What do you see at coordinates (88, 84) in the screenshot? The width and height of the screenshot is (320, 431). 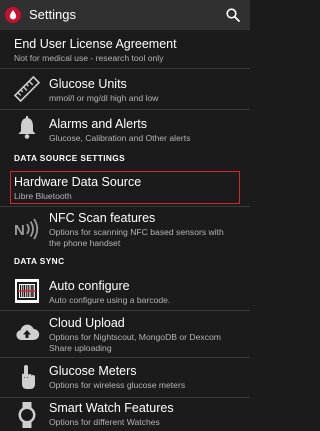 I see `glucose-units-title: Glucose Units` at bounding box center [88, 84].